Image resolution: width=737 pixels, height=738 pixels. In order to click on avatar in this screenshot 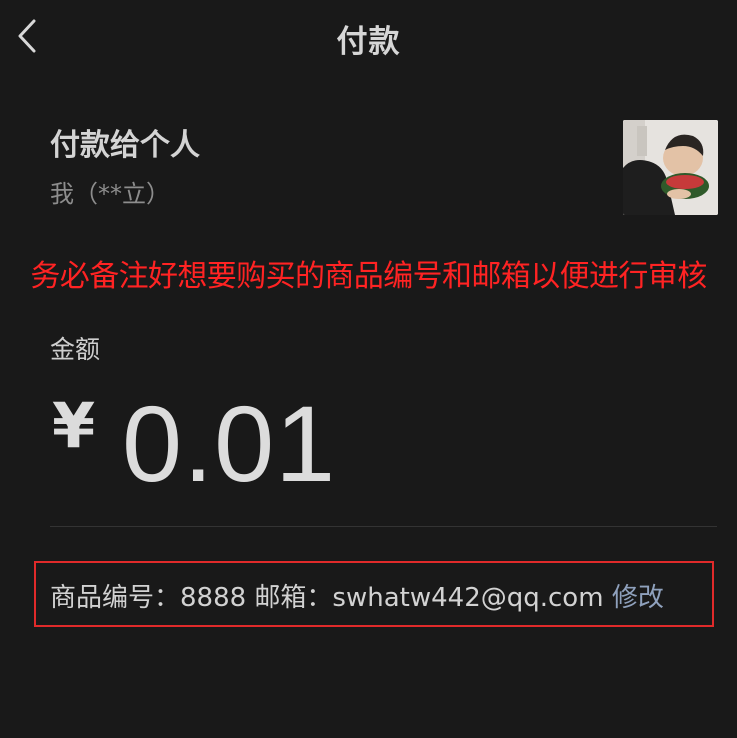, I will do `click(670, 167)`.